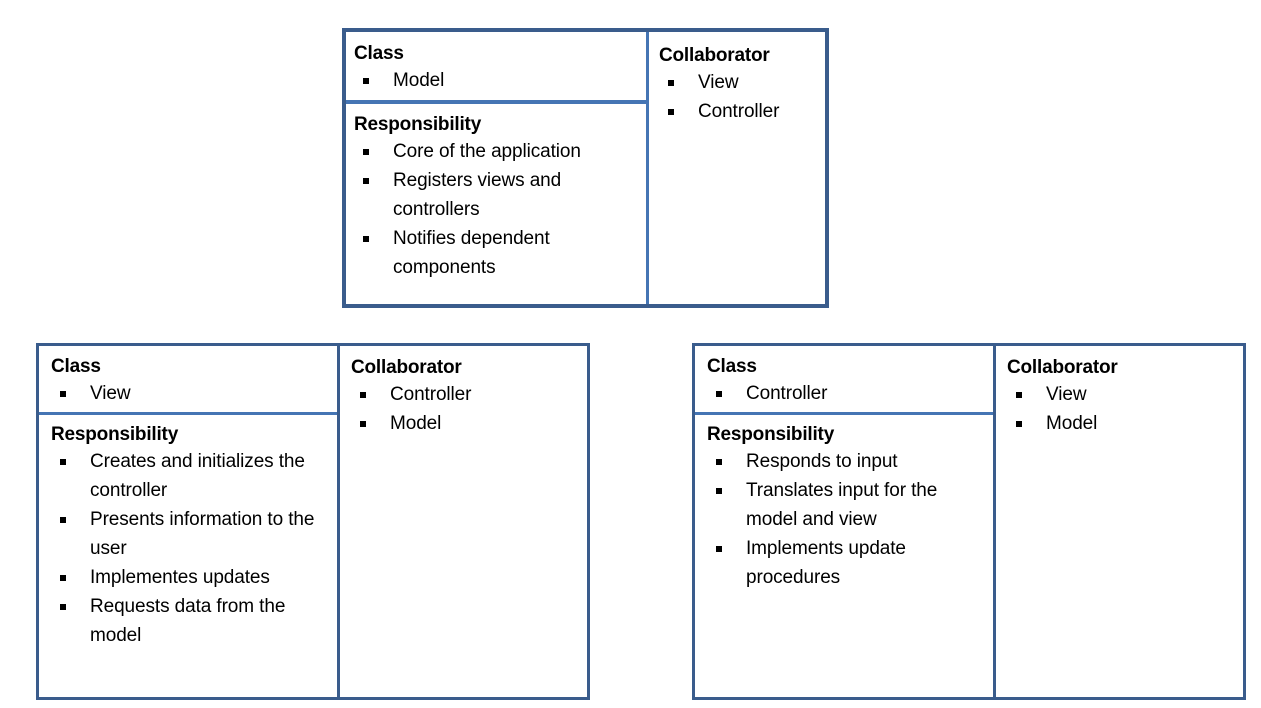  I want to click on collaborator-list: Controller Model, so click(469, 409).